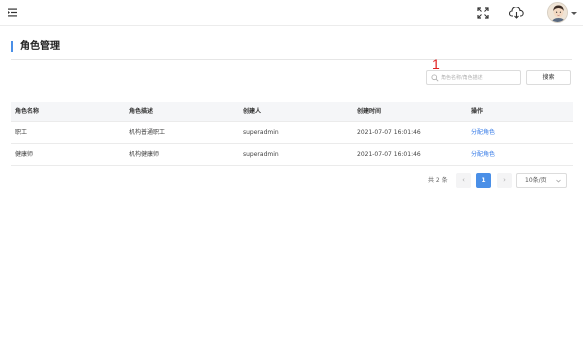 This screenshot has width=583, height=345. I want to click on page-size-value: 10条/页, so click(536, 180).